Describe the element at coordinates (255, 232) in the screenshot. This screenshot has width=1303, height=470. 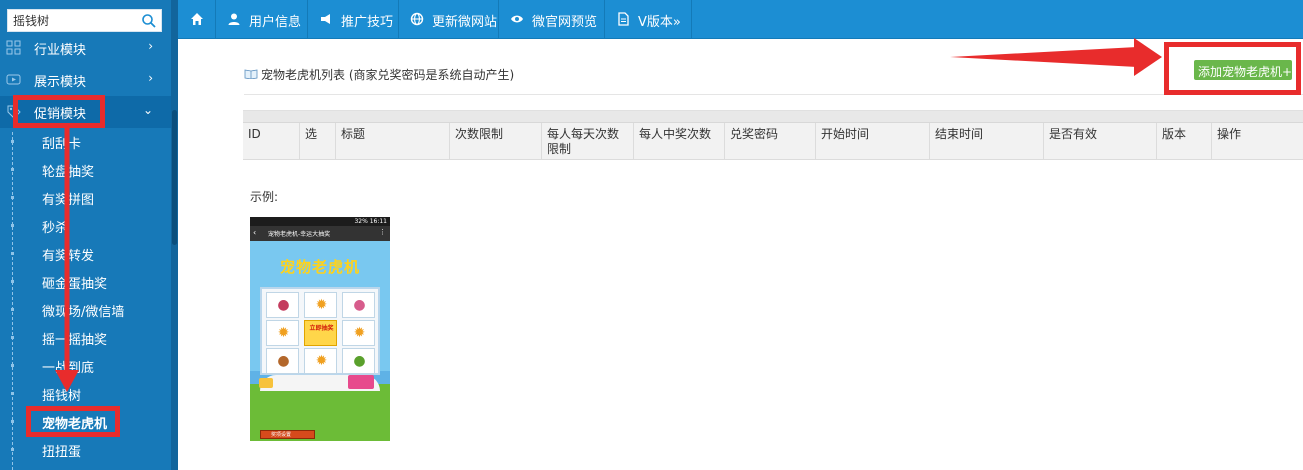
I see `back-icon: ‹` at that location.